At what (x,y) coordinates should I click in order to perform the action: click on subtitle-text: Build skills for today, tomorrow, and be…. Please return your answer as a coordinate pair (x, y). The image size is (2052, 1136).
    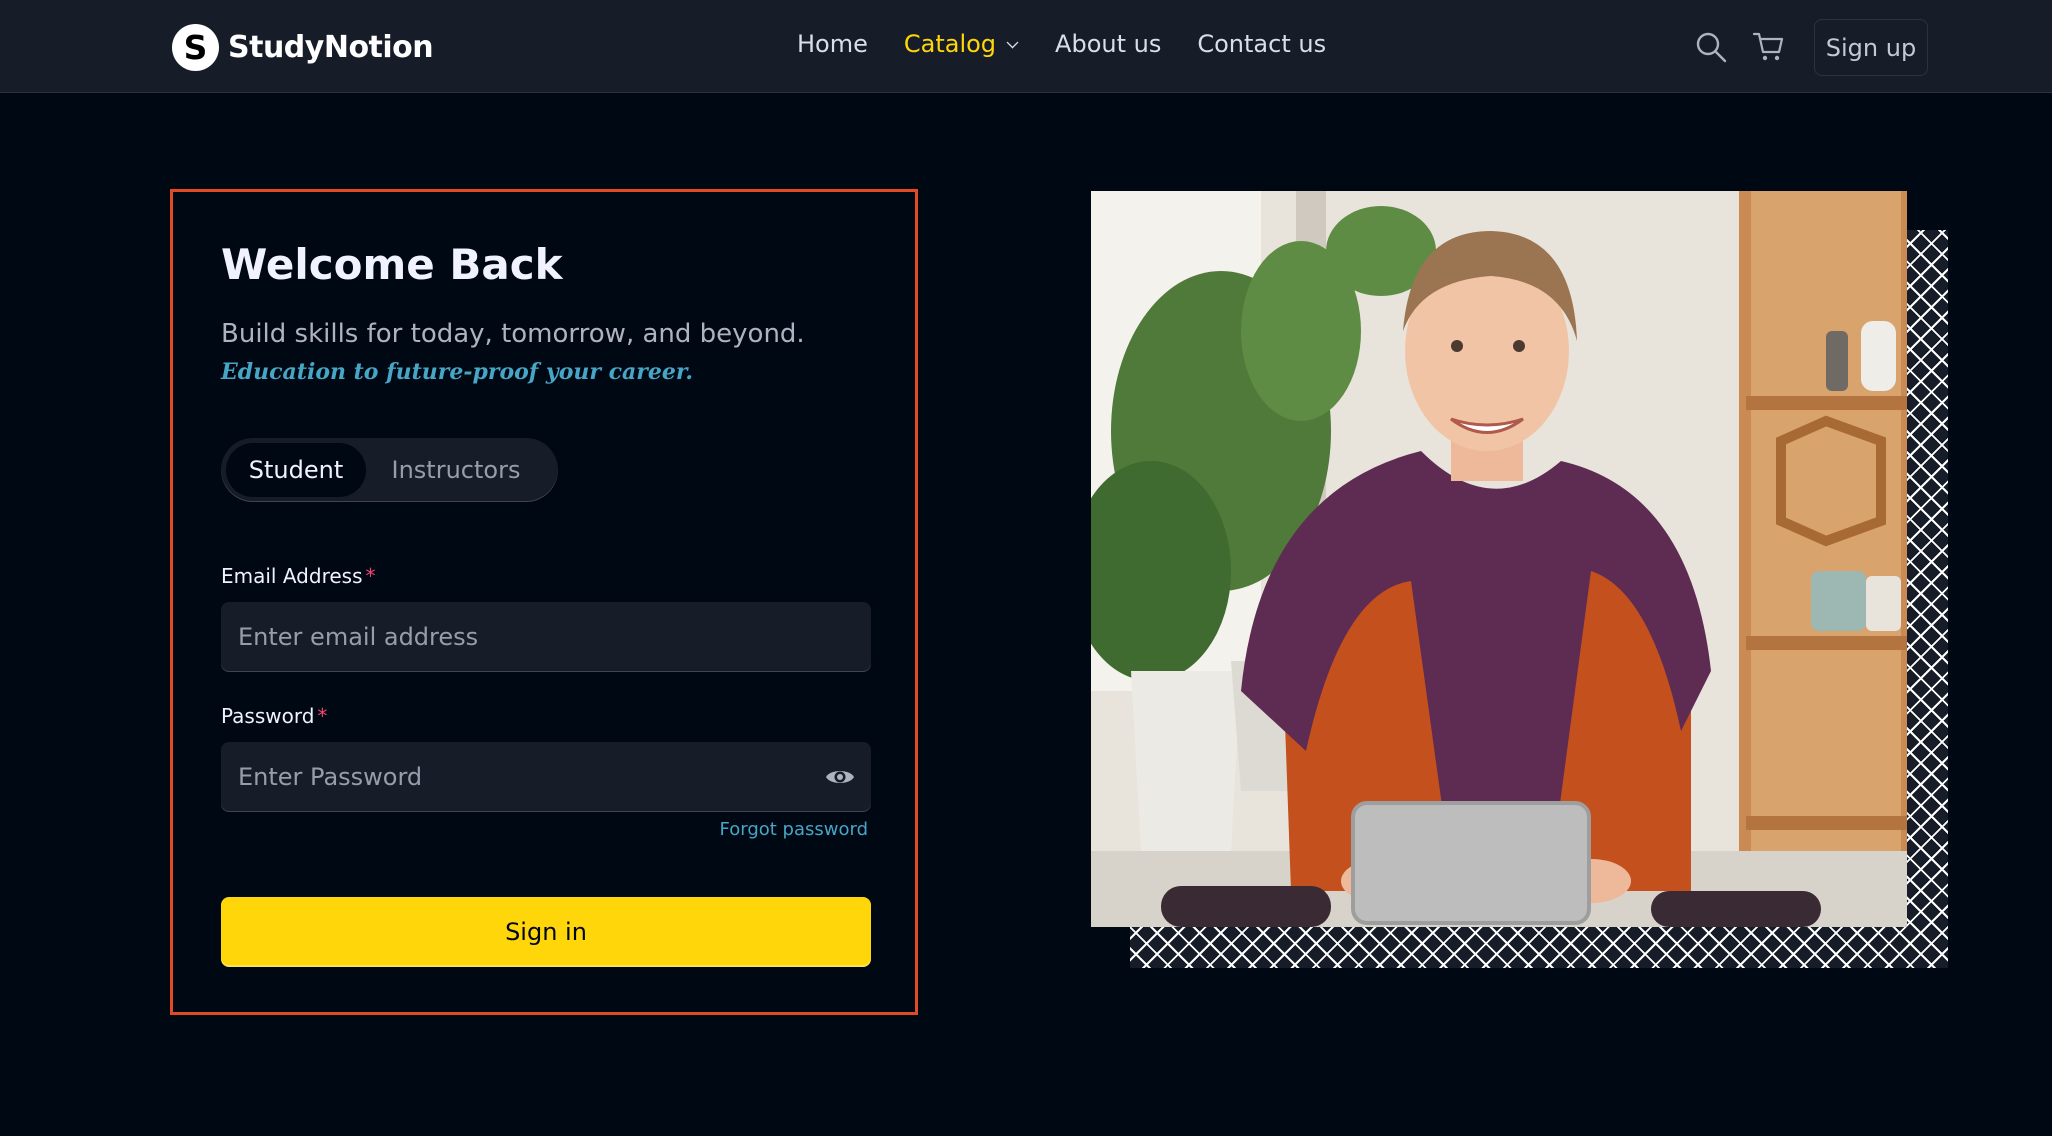
    Looking at the image, I should click on (513, 334).